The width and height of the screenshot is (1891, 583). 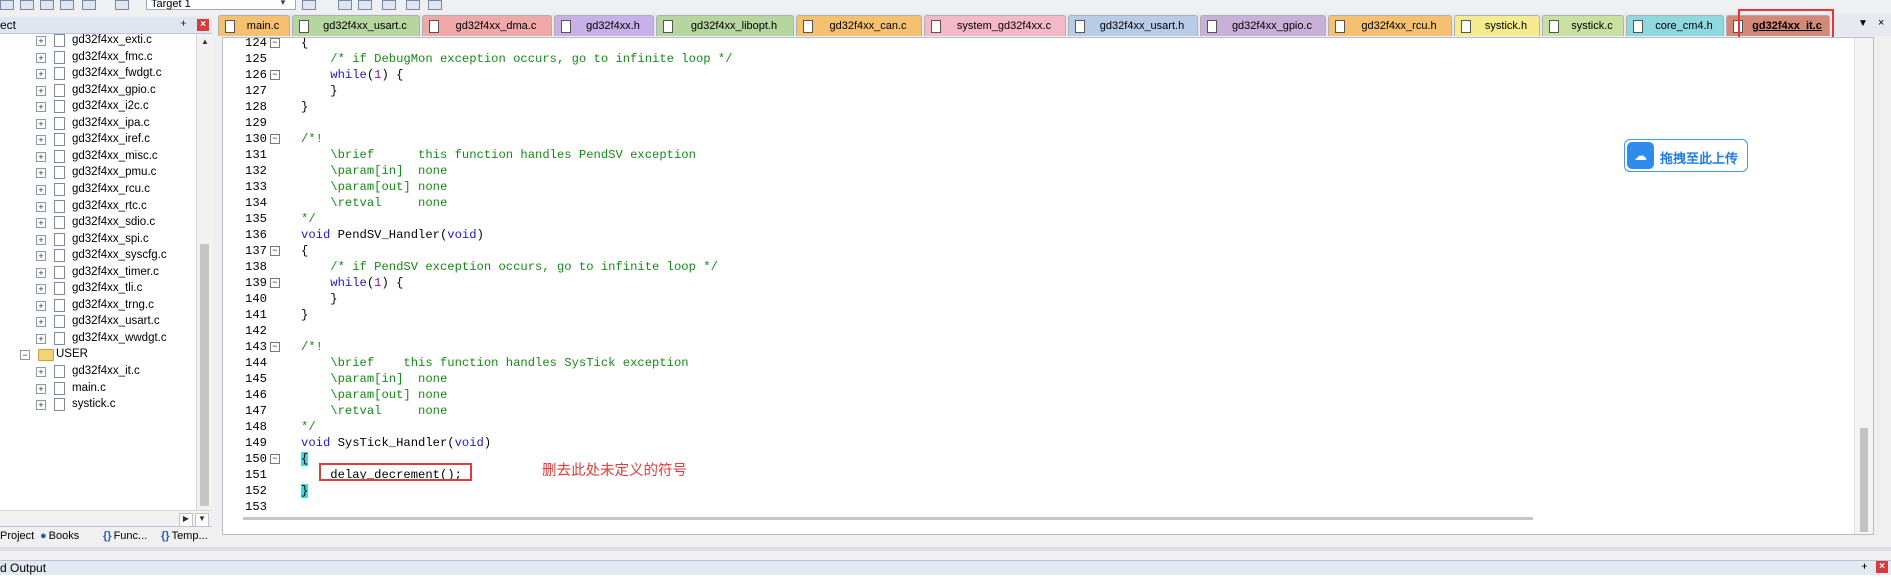 What do you see at coordinates (256, 347) in the screenshot?
I see `line-number: 143` at bounding box center [256, 347].